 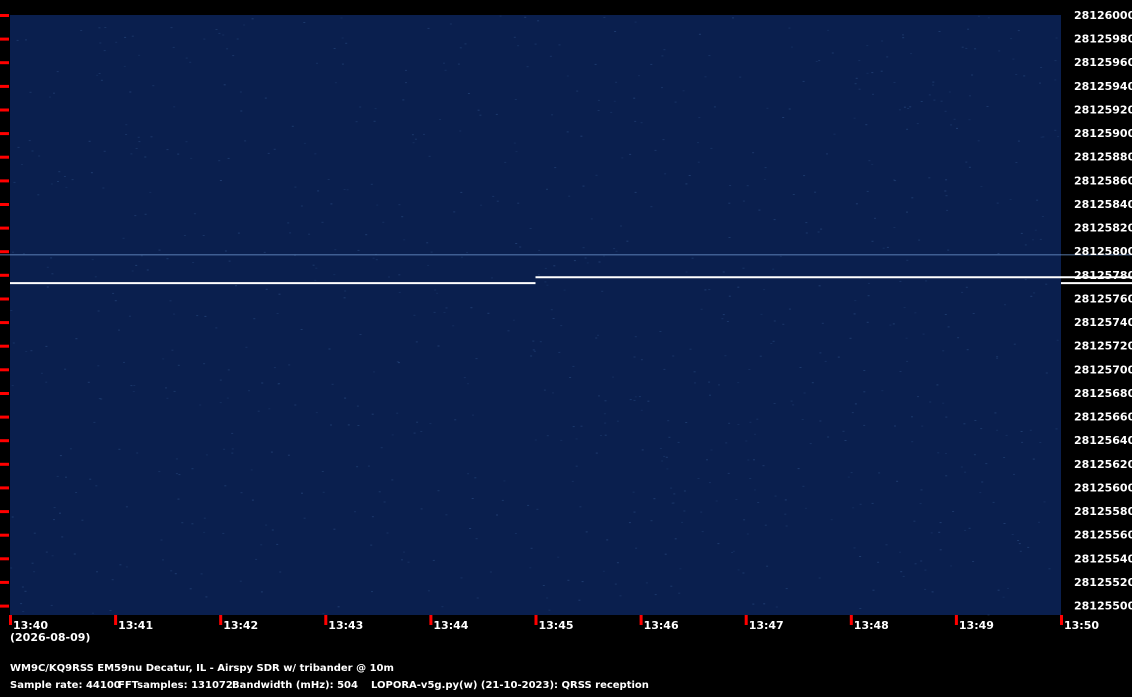 What do you see at coordinates (1103, 487) in the screenshot?
I see `y-tick-label: 28125600` at bounding box center [1103, 487].